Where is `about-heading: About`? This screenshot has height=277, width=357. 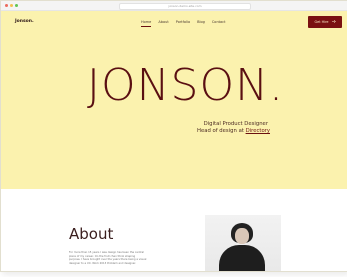 about-heading: About is located at coordinates (91, 234).